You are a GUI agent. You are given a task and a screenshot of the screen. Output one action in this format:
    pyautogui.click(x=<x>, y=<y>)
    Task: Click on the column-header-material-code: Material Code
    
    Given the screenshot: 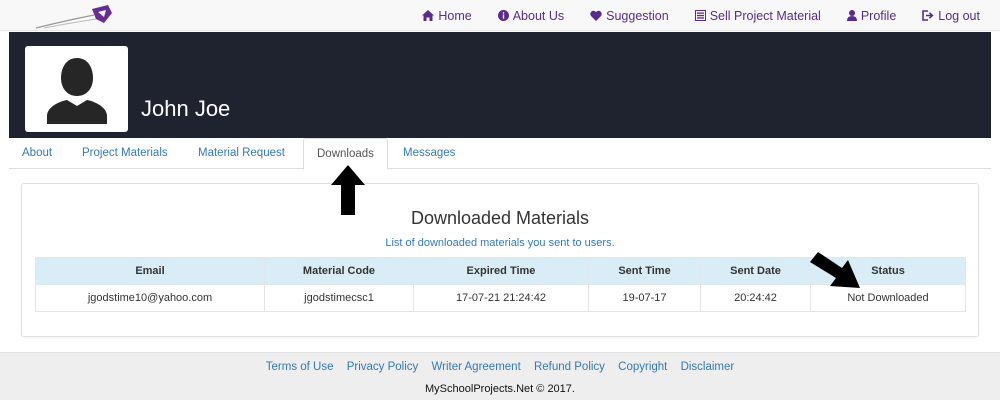 What is the action you would take?
    pyautogui.click(x=339, y=271)
    